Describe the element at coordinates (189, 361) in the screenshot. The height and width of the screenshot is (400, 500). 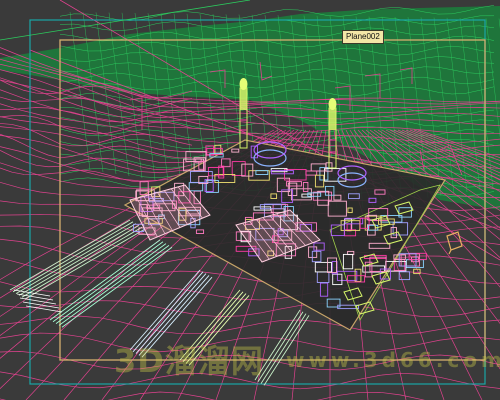
I see `watermark-logo: 3D溜溜网` at that location.